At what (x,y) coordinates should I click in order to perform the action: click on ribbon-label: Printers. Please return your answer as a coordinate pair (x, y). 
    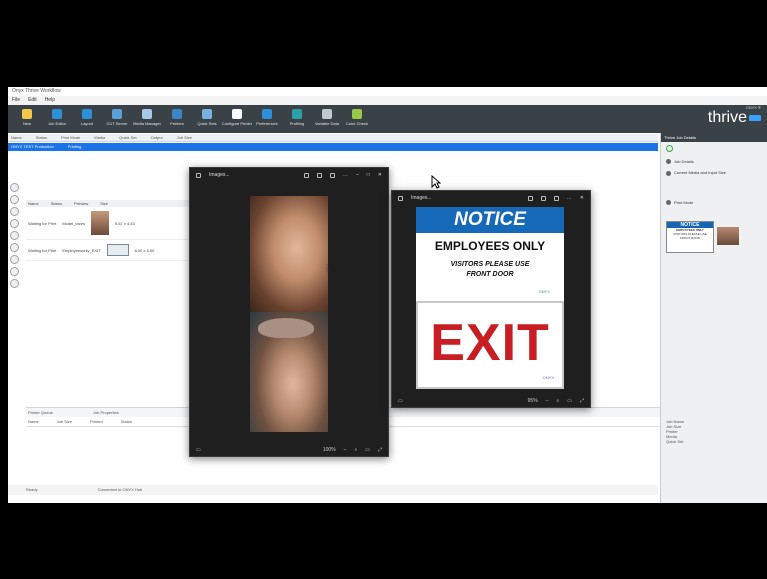
    Looking at the image, I should click on (177, 123).